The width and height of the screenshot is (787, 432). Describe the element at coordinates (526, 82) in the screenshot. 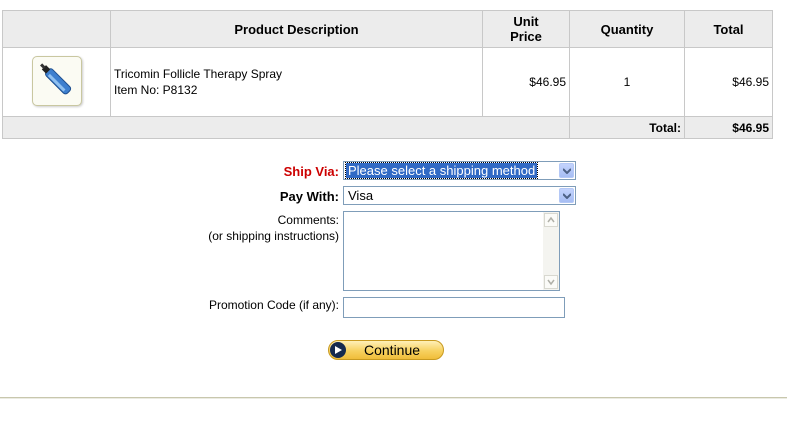

I see `product-unit-price: $46.95` at that location.